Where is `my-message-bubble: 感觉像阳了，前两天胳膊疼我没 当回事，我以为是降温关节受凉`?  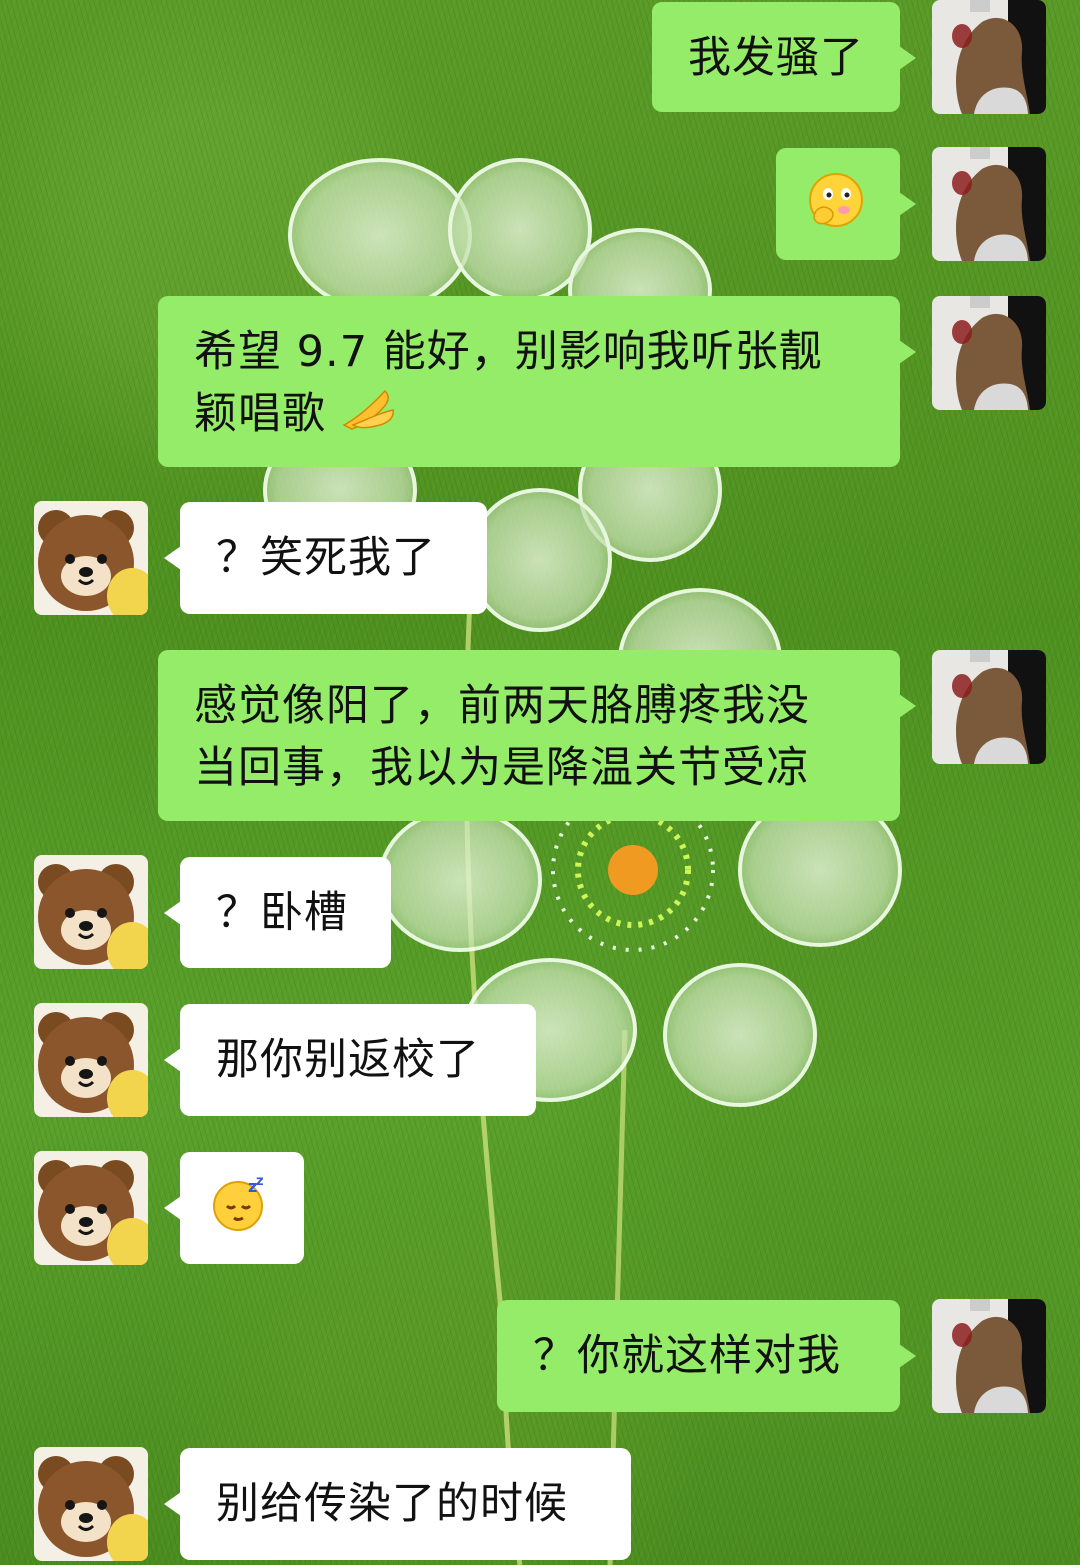
my-message-bubble: 感觉像阳了，前两天胳膊疼我没 当回事，我以为是降温关节受凉 is located at coordinates (537, 735).